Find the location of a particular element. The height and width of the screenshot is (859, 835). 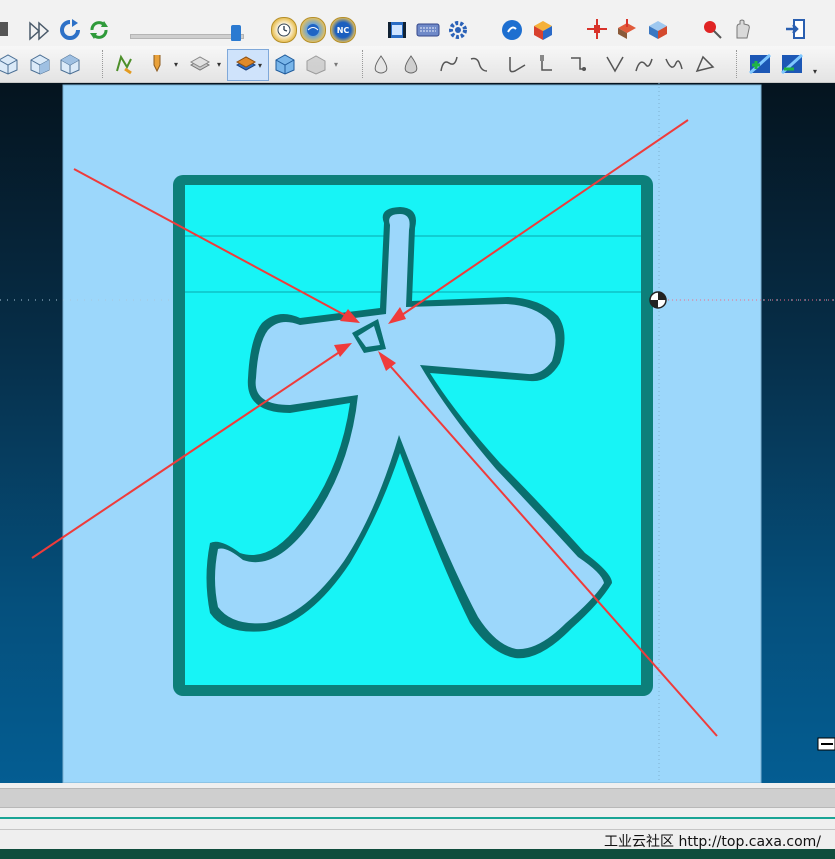

slider-track is located at coordinates (187, 36).